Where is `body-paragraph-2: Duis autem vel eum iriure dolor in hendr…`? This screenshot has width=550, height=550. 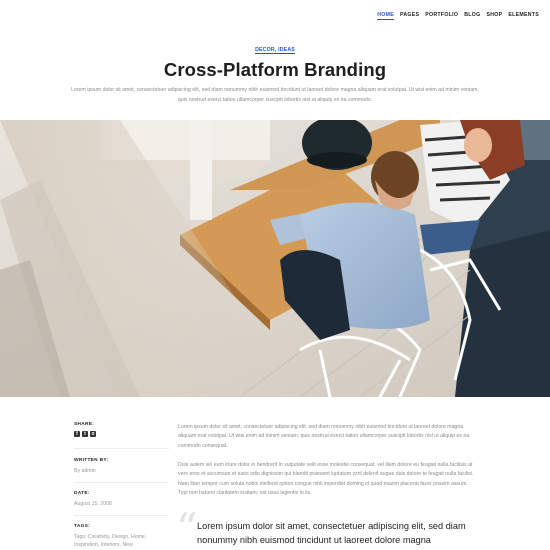 body-paragraph-2: Duis autem vel eum iriure dolor in hendr… is located at coordinates (326, 479).